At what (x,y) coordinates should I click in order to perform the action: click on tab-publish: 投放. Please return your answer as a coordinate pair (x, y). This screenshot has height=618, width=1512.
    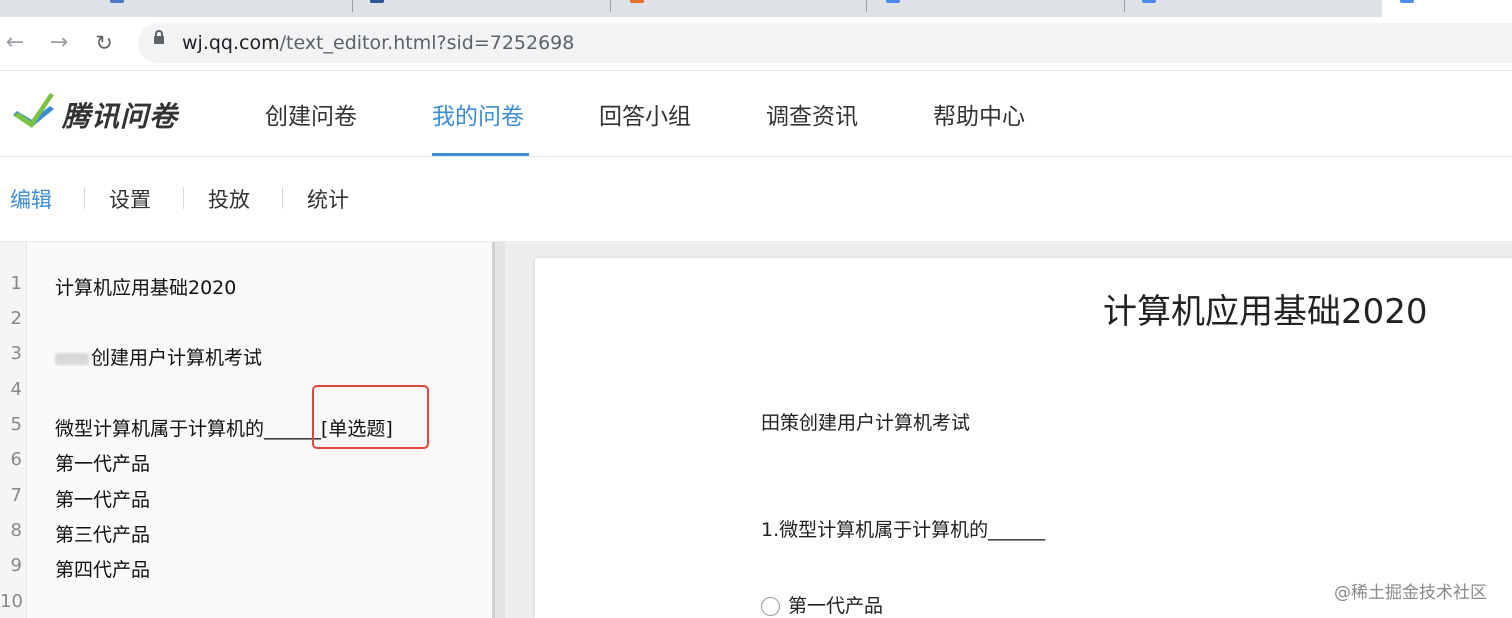
    Looking at the image, I should click on (229, 199).